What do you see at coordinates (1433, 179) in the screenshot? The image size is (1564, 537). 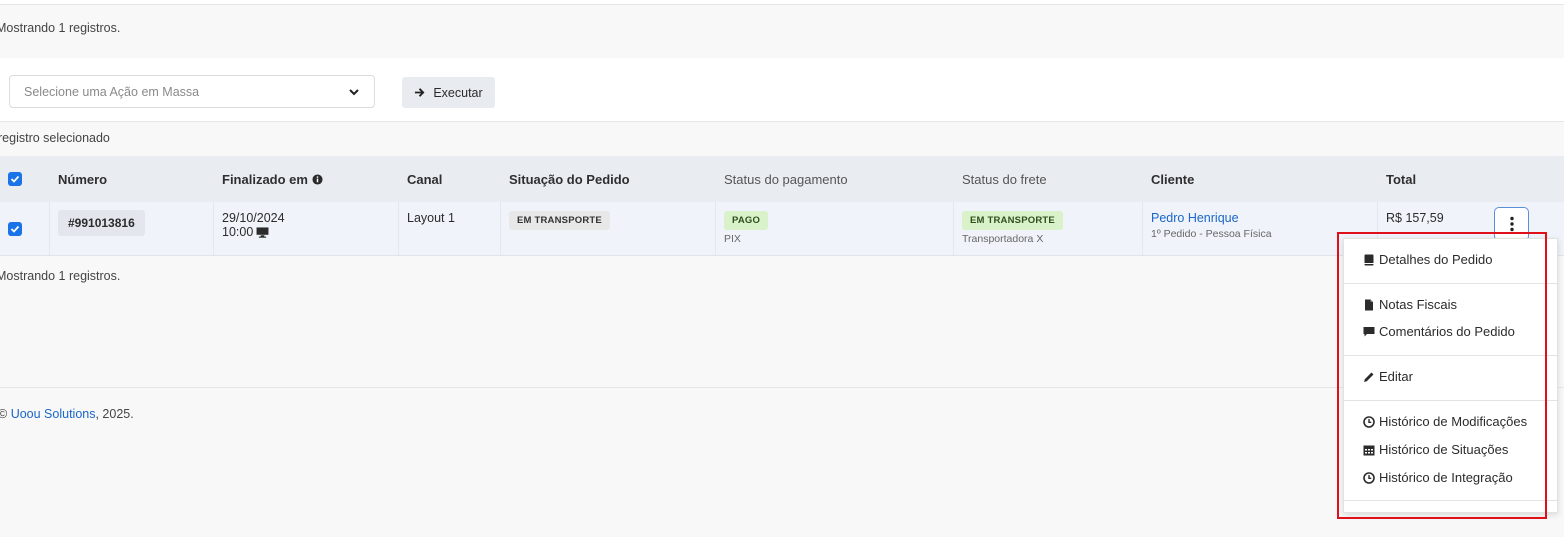 I see `header-total: Total` at bounding box center [1433, 179].